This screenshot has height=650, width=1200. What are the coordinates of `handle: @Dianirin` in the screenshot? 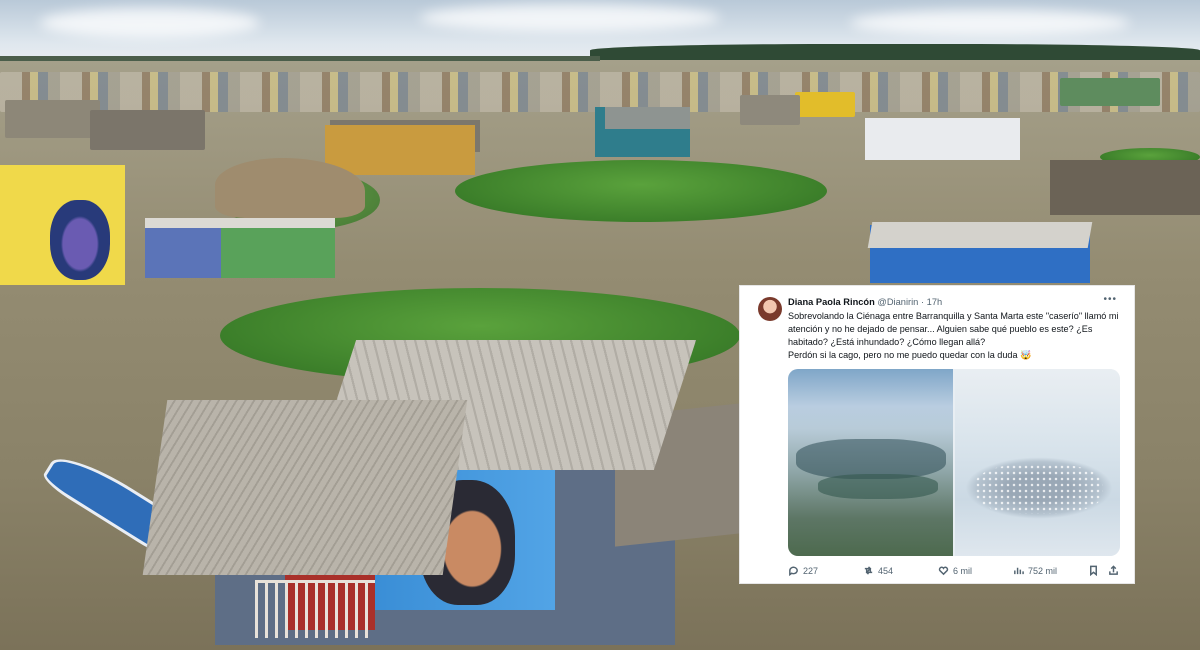 It's located at (897, 302).